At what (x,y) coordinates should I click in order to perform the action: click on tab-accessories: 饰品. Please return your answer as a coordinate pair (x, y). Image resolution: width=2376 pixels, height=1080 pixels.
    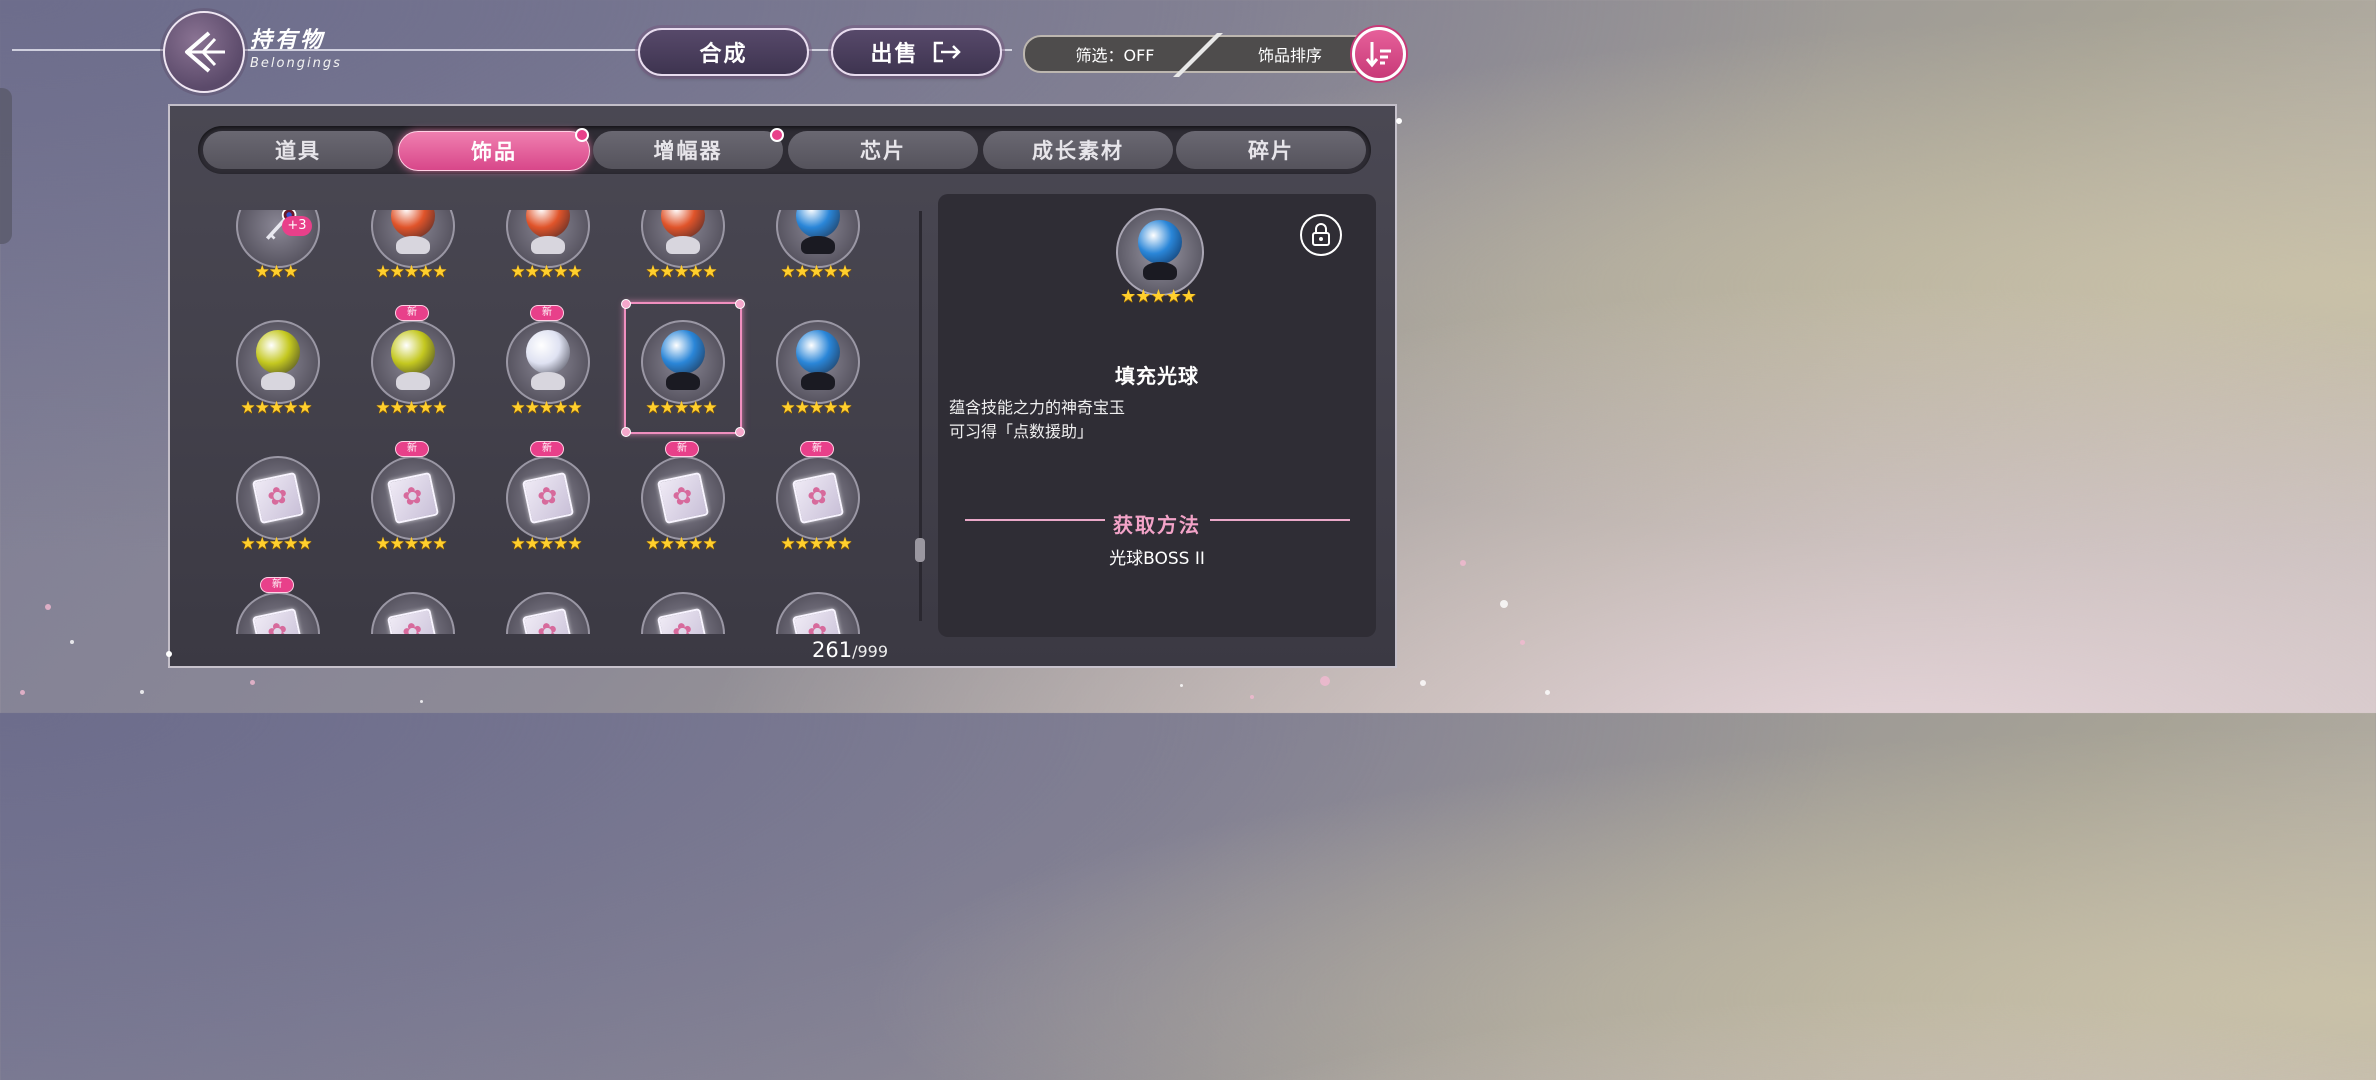
    Looking at the image, I should click on (494, 151).